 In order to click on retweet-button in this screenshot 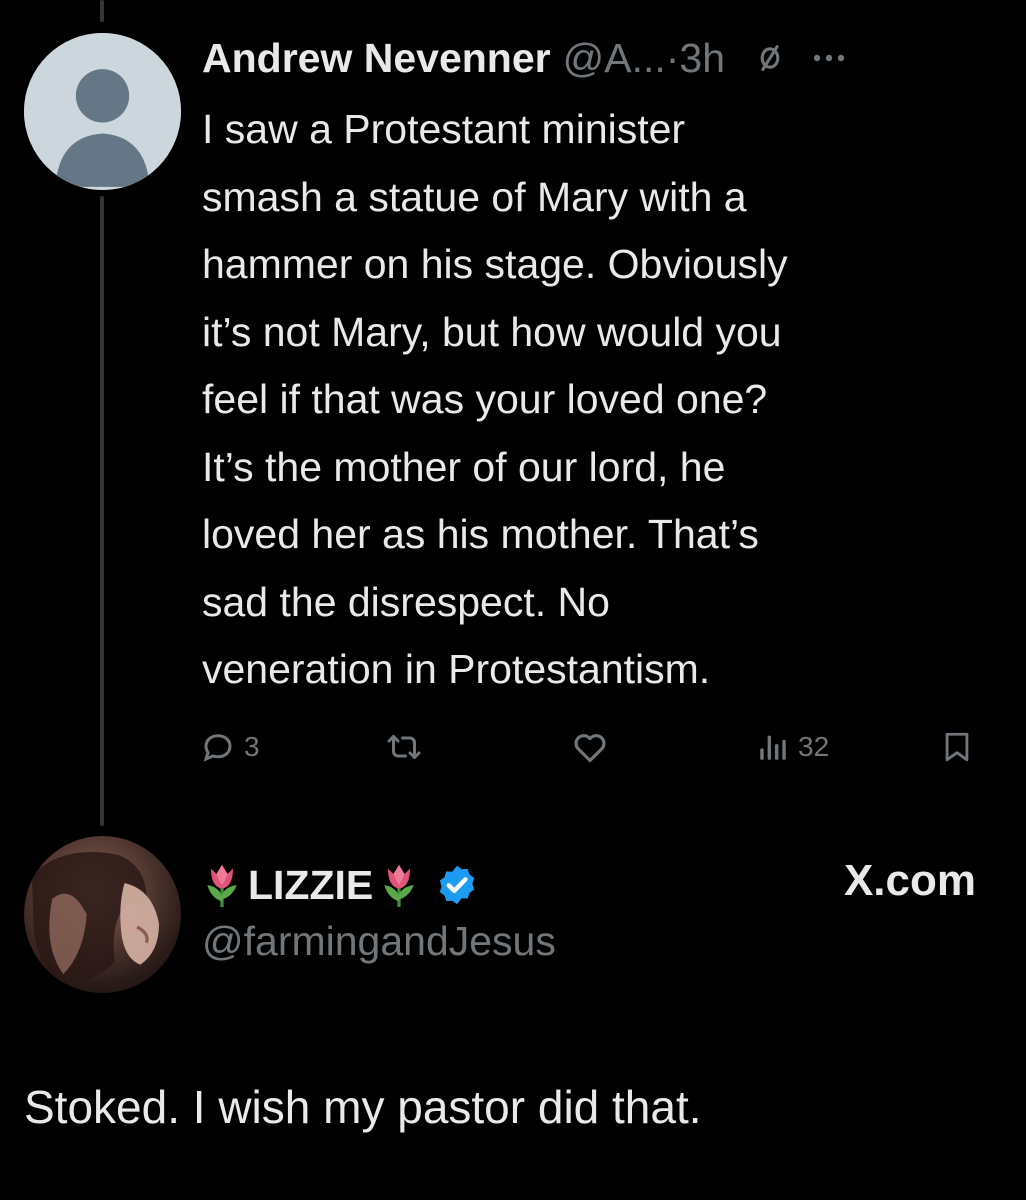, I will do `click(404, 747)`.